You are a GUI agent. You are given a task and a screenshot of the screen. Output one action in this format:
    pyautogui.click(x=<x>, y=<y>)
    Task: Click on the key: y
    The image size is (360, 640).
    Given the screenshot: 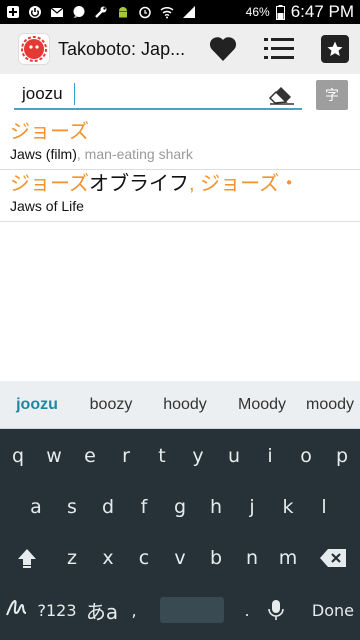 What is the action you would take?
    pyautogui.click(x=198, y=456)
    